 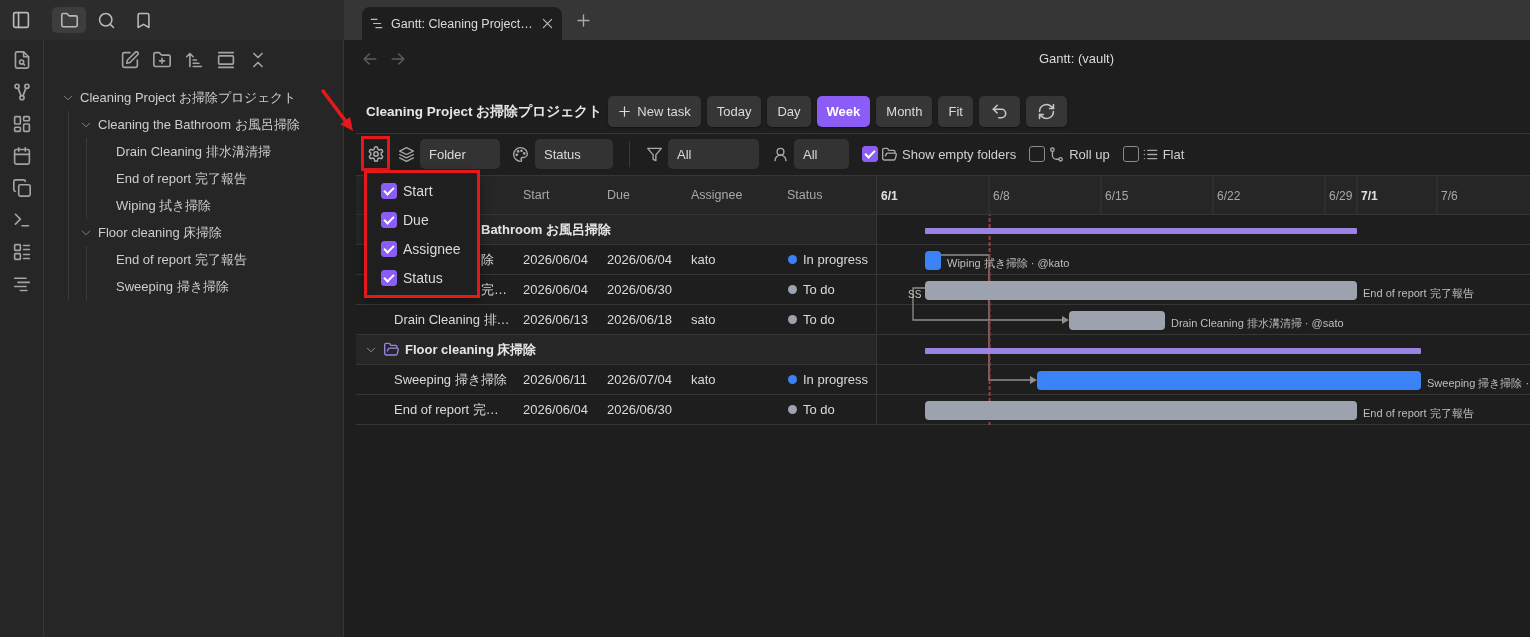 I want to click on folder-open-icon, so click(x=889, y=154).